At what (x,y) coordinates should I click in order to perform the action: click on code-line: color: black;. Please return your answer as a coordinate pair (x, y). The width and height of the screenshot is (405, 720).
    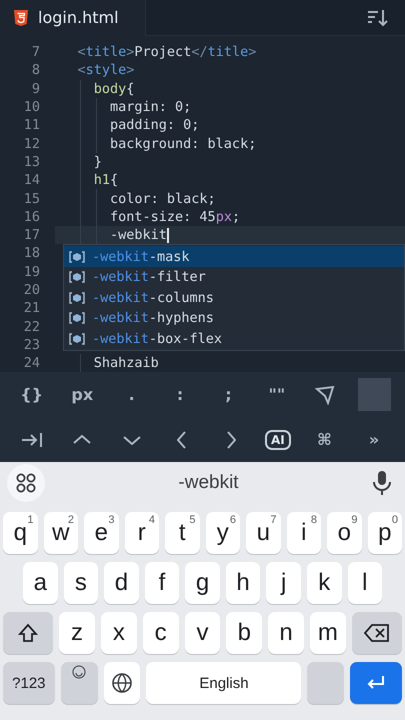
    Looking at the image, I should click on (162, 198).